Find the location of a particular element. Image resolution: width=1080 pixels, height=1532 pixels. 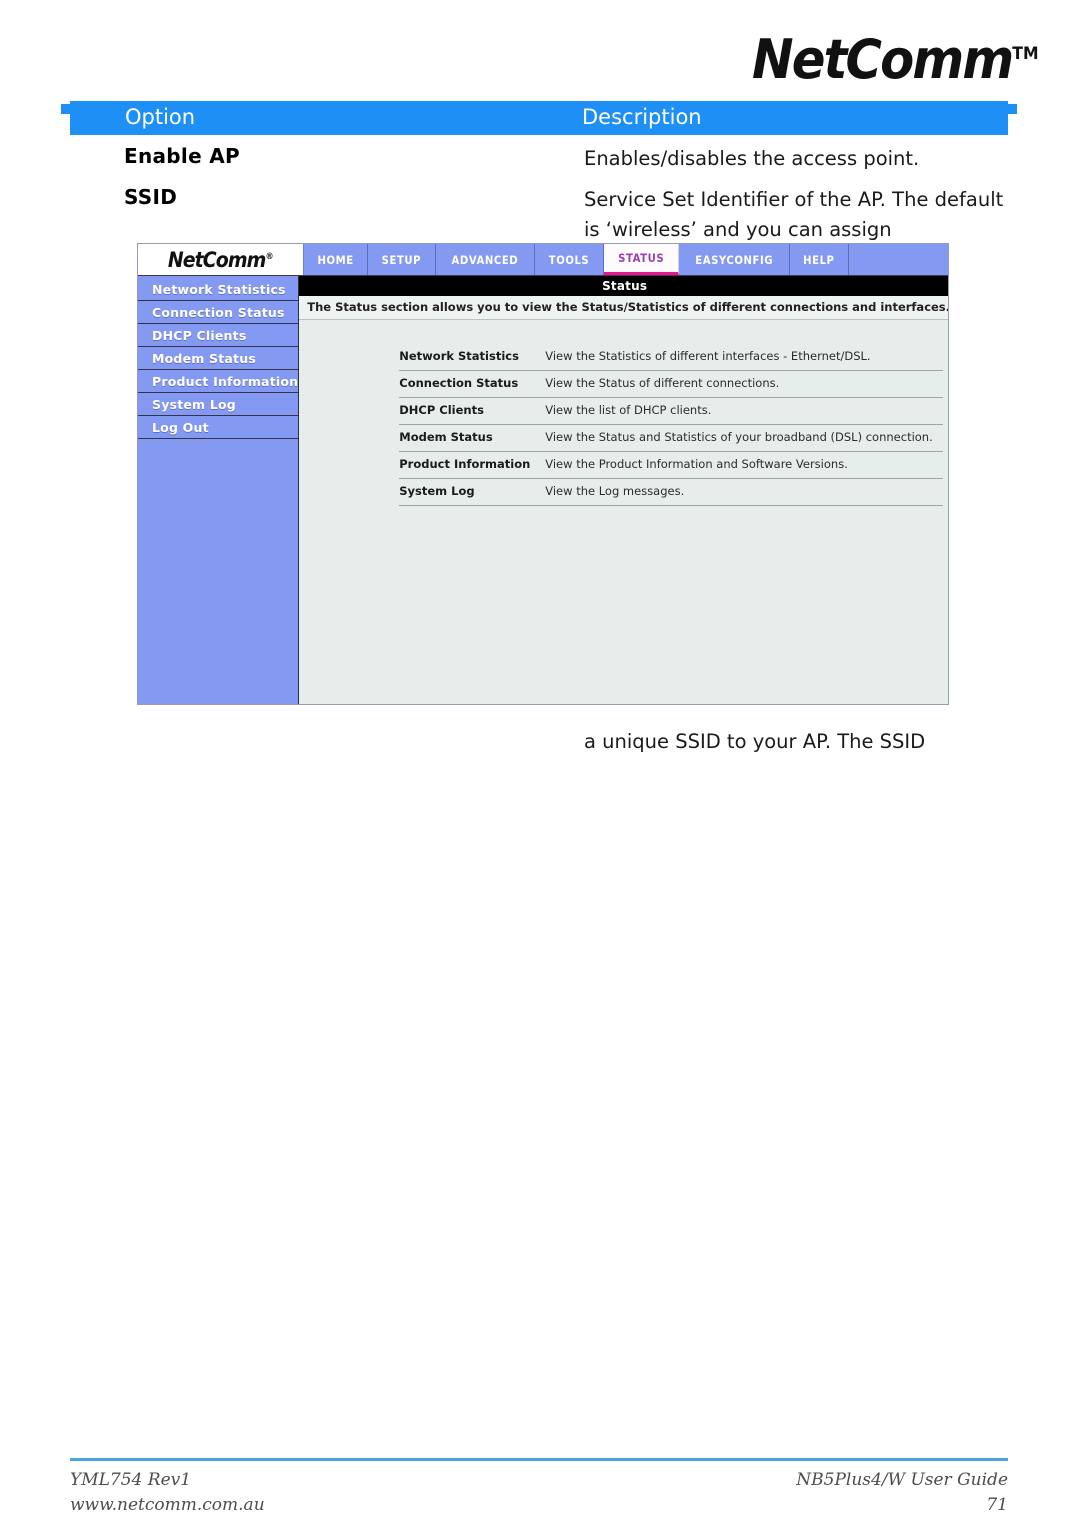

column-header-option: Option is located at coordinates (160, 117).